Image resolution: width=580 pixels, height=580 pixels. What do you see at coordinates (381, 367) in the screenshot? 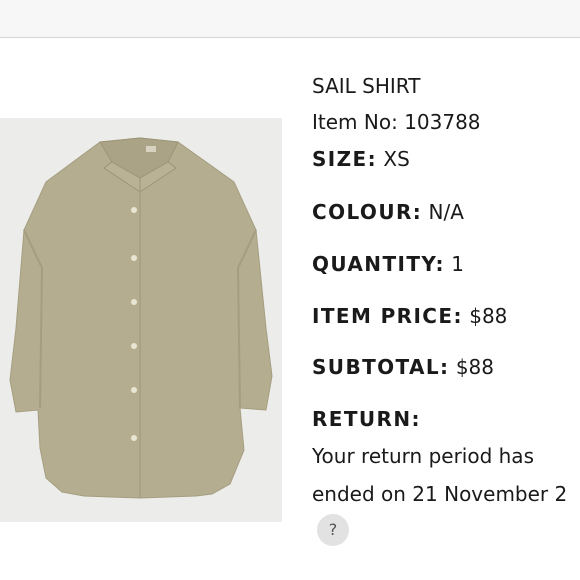
I see `subtotal-label: SUBTOTAL:` at bounding box center [381, 367].